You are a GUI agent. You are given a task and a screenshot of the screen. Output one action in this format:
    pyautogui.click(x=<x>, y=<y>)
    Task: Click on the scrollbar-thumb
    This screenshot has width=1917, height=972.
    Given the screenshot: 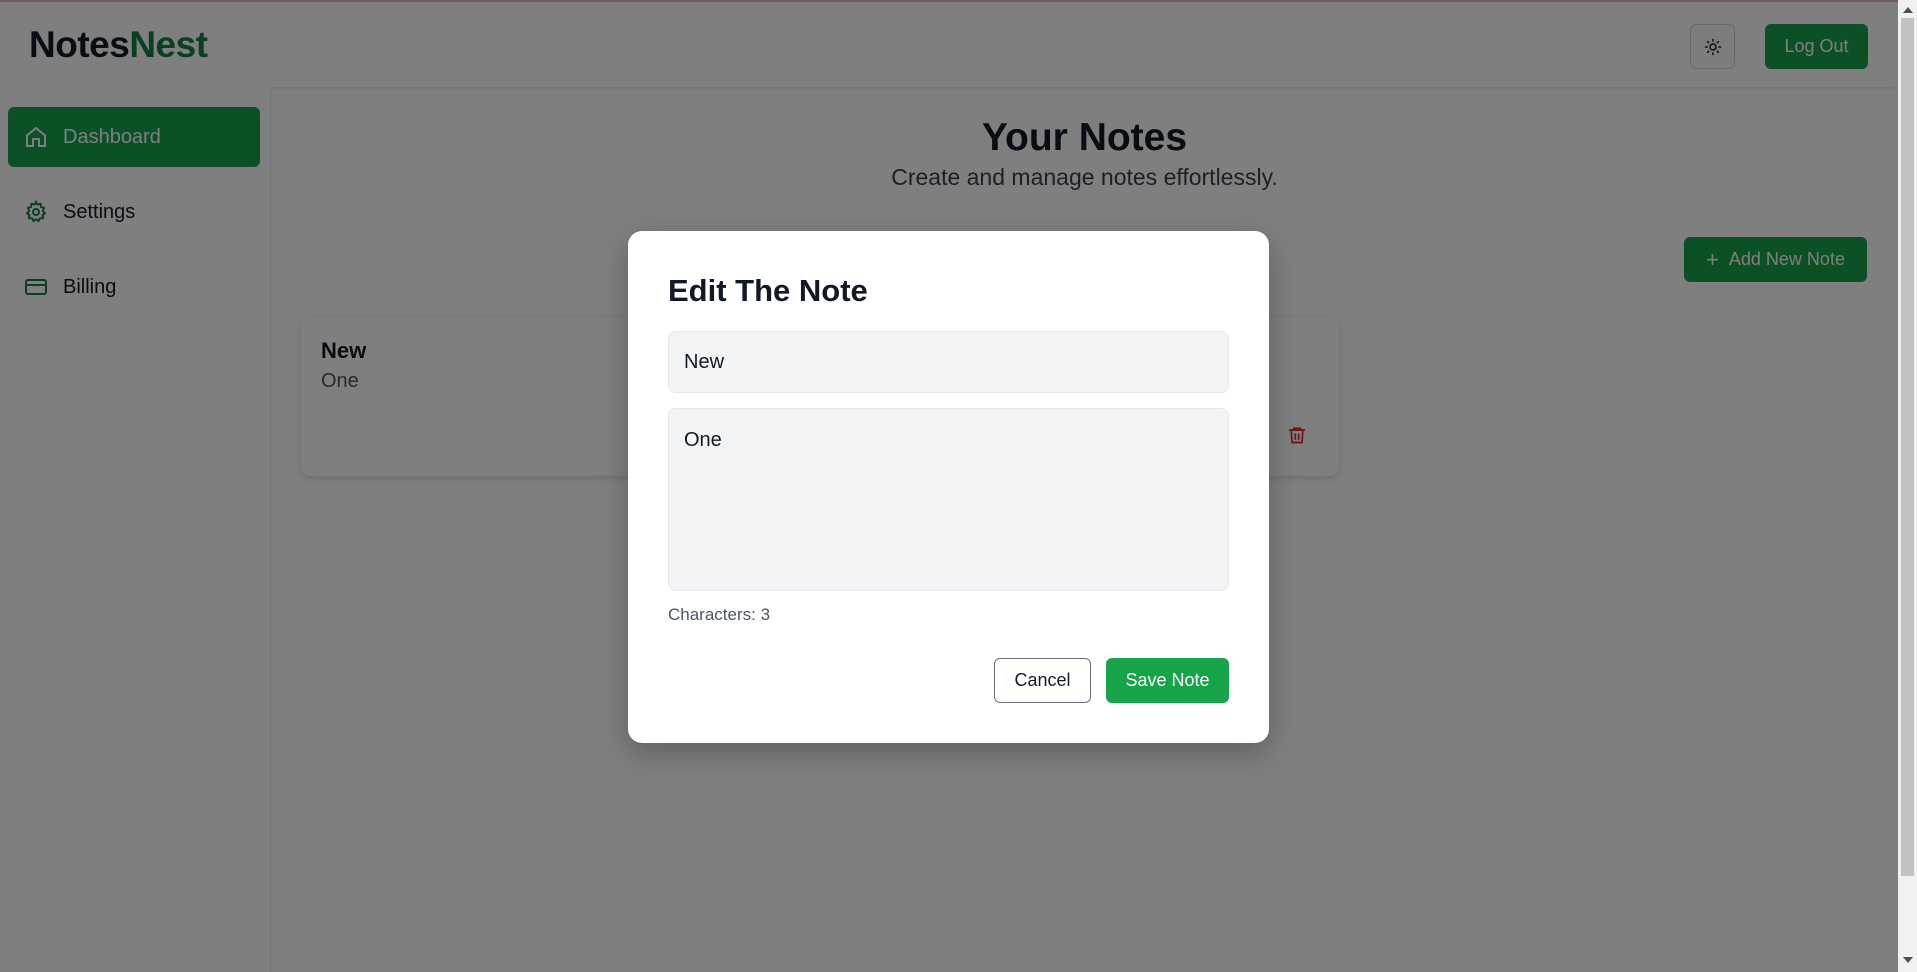 What is the action you would take?
    pyautogui.click(x=1907, y=447)
    